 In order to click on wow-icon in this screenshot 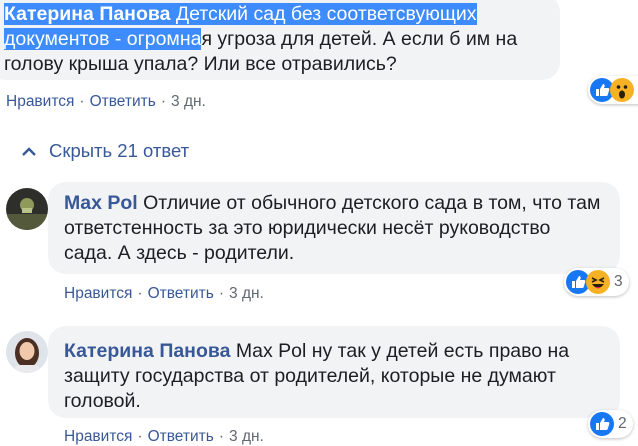, I will do `click(622, 90)`.